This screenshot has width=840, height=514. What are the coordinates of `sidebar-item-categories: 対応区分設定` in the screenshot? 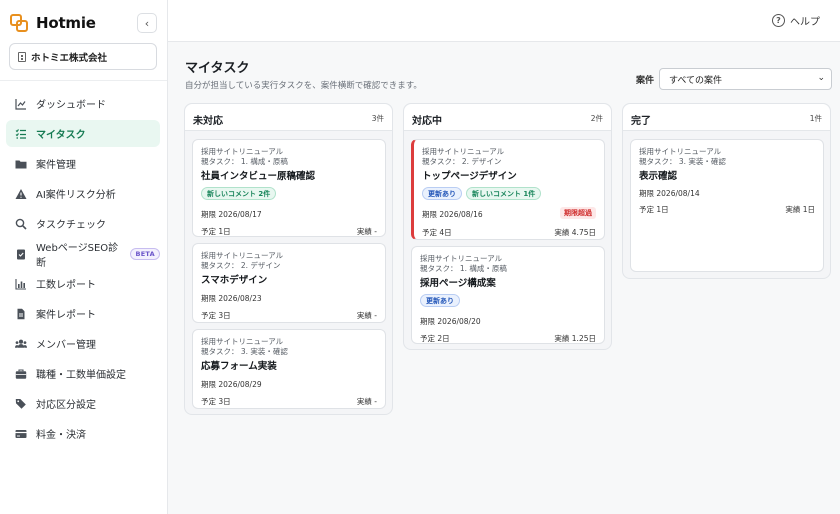 It's located at (83, 403).